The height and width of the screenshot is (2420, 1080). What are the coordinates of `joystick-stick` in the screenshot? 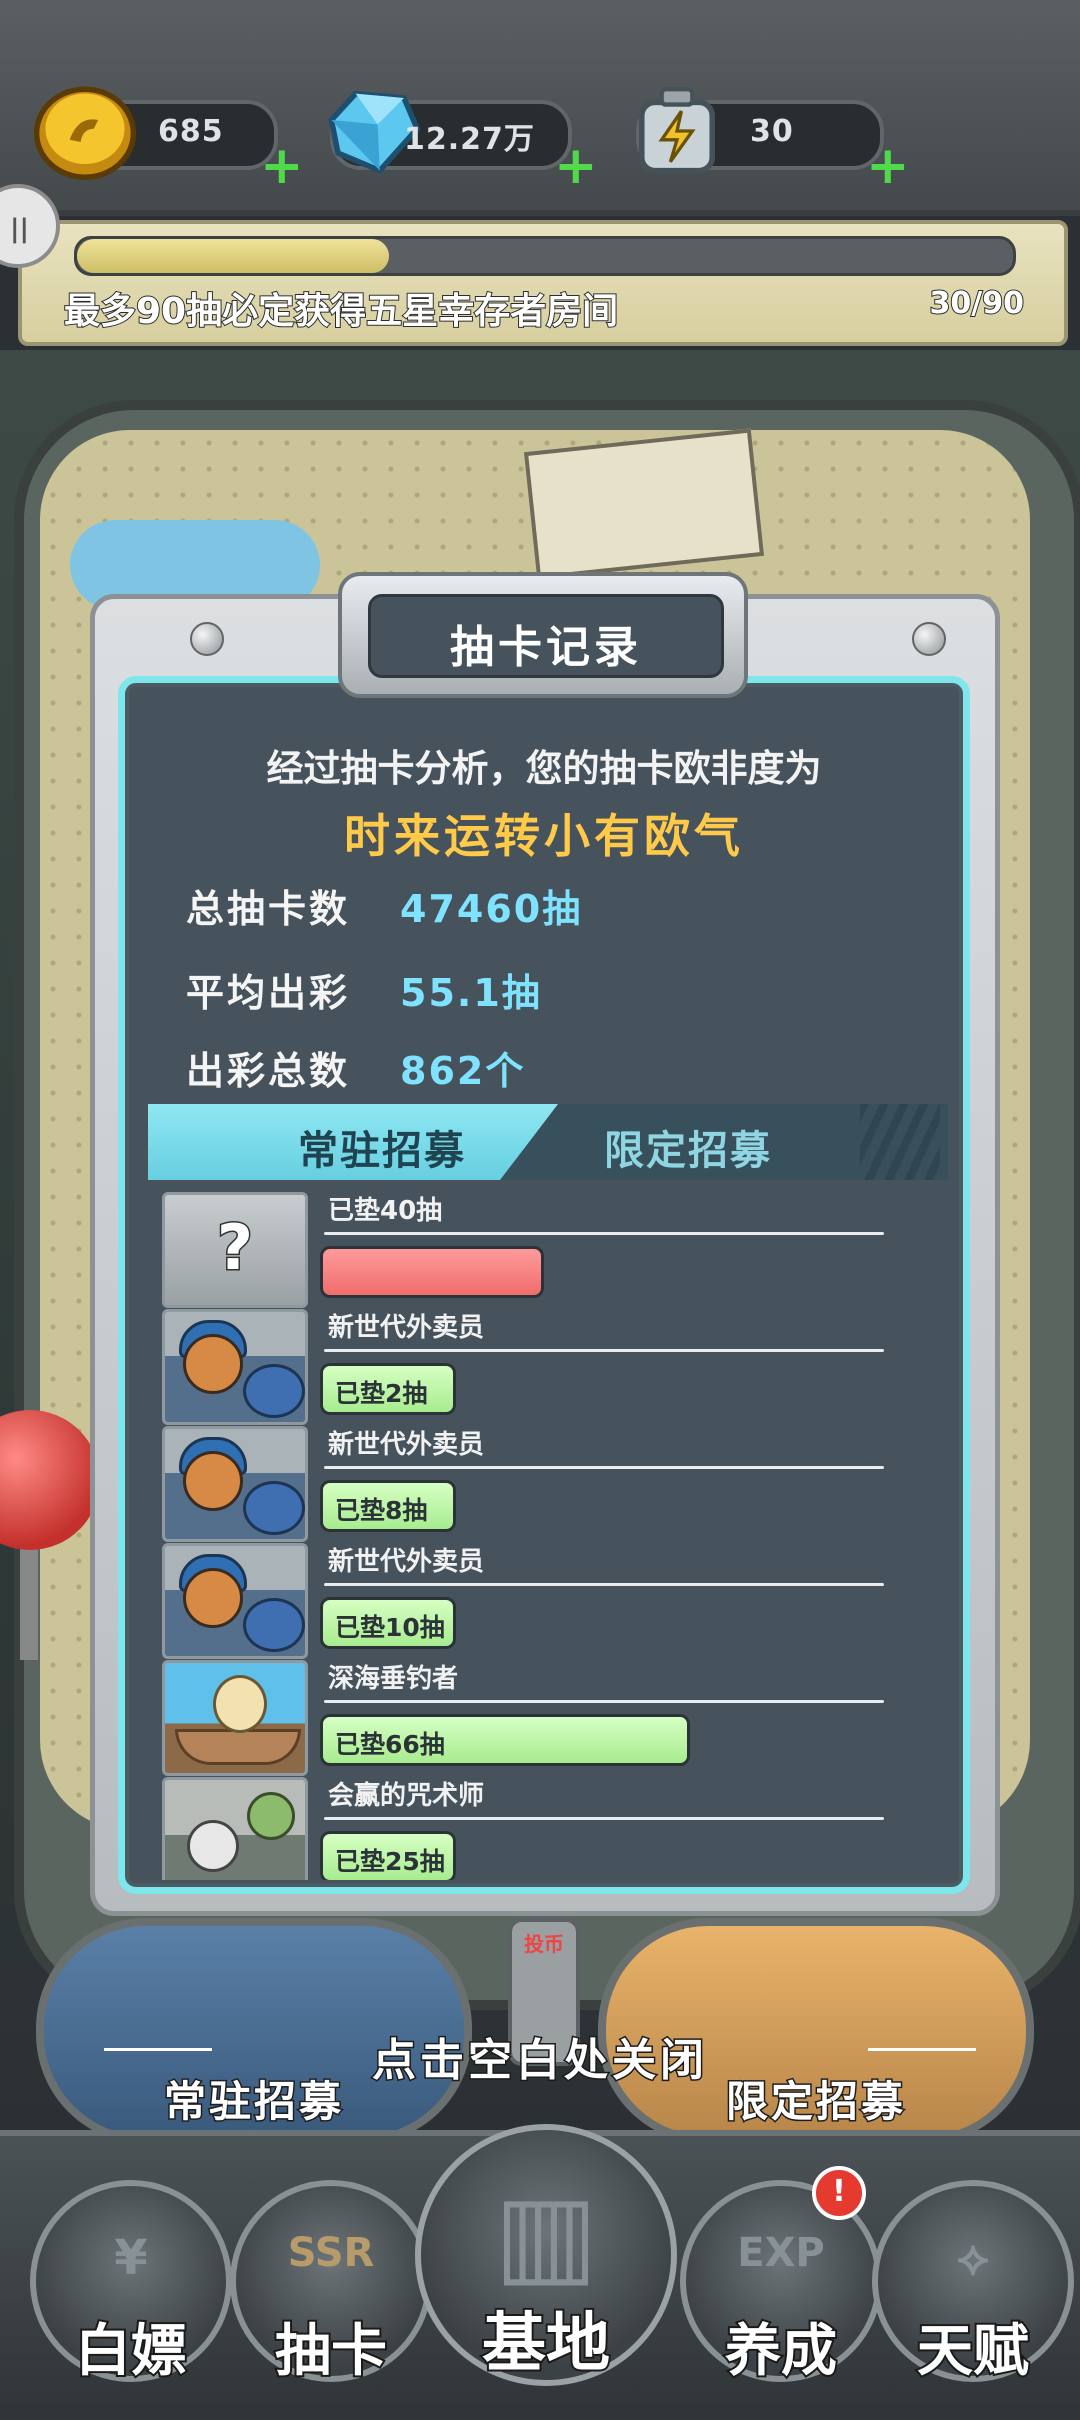 It's located at (29, 1600).